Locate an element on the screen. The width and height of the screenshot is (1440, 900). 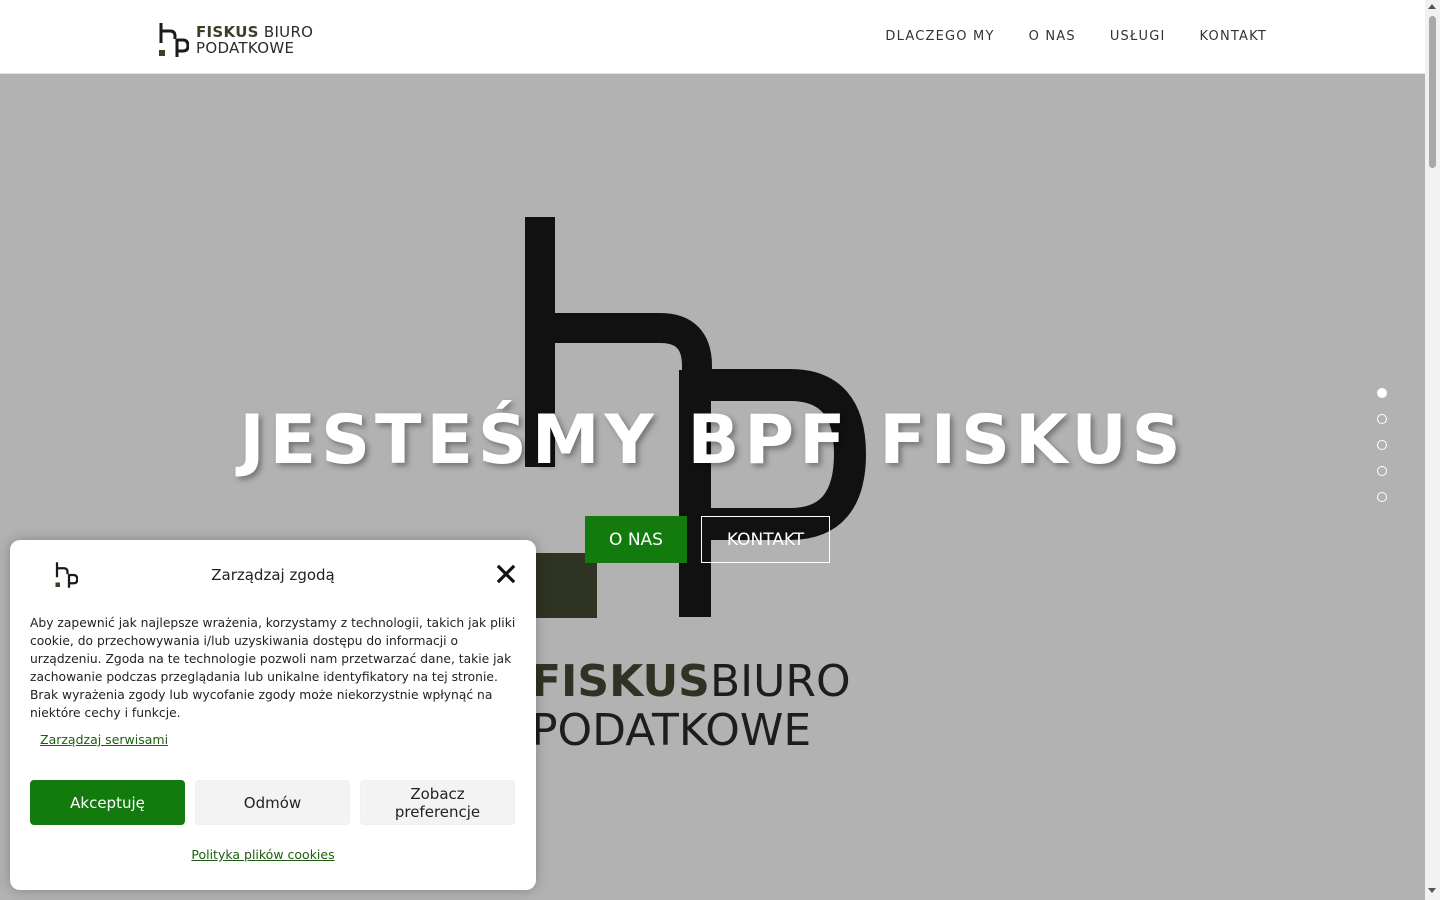
scroll-up-arrow-icon is located at coordinates (1432, 6).